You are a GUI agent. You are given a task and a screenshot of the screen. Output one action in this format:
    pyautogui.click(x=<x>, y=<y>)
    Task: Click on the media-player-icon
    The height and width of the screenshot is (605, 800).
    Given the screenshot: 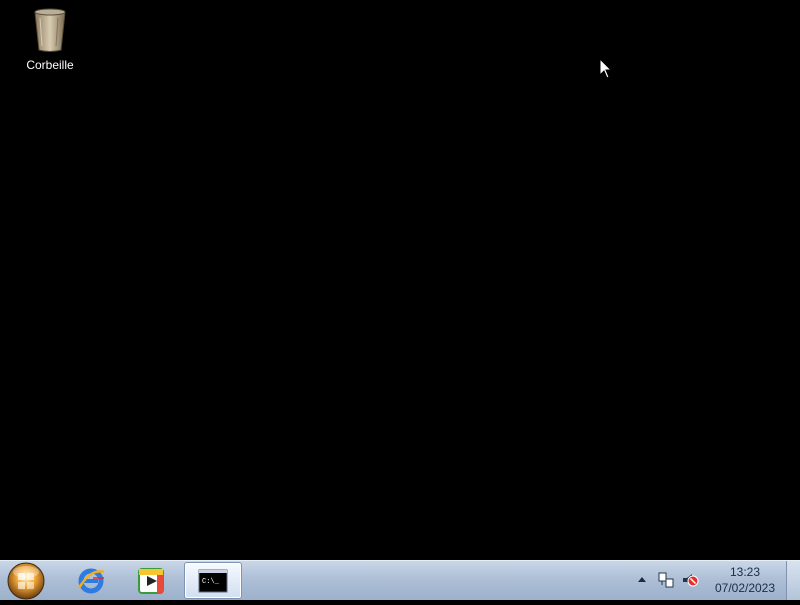 What is the action you would take?
    pyautogui.click(x=151, y=580)
    